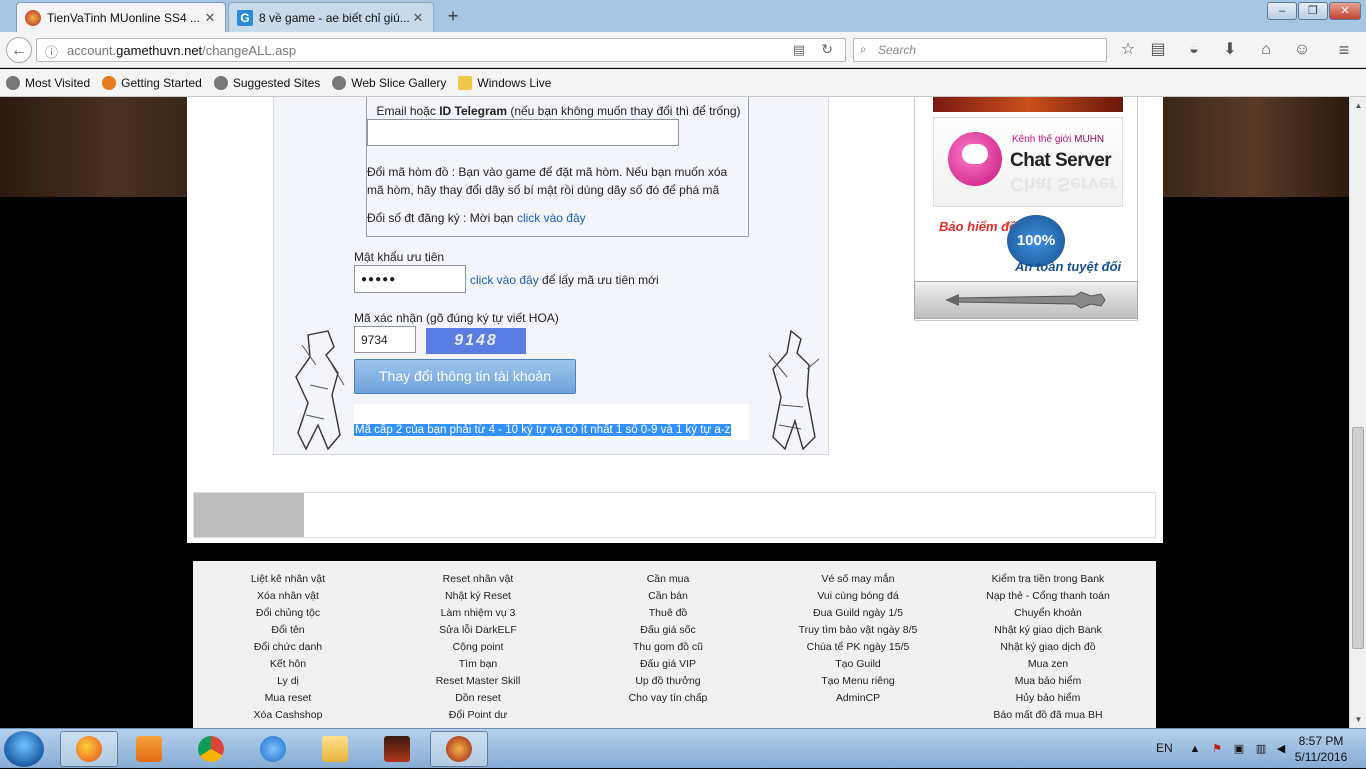  Describe the element at coordinates (523, 132) in the screenshot. I see `email-field` at that location.